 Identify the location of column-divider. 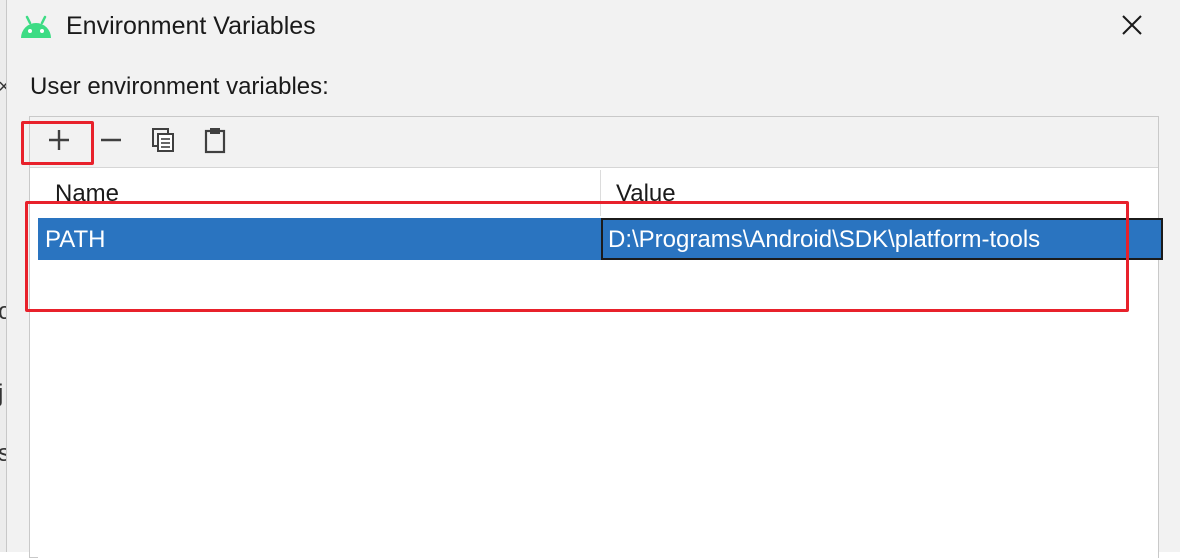
(600, 193).